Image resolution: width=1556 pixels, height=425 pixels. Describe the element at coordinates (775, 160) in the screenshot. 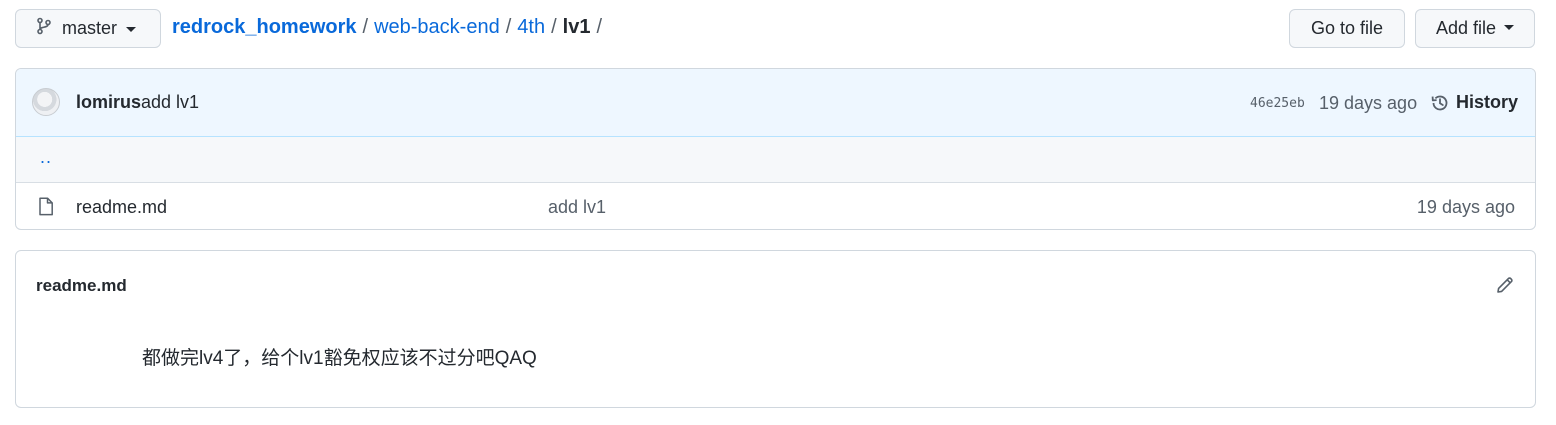

I see `parent-directory-row: ..` at that location.